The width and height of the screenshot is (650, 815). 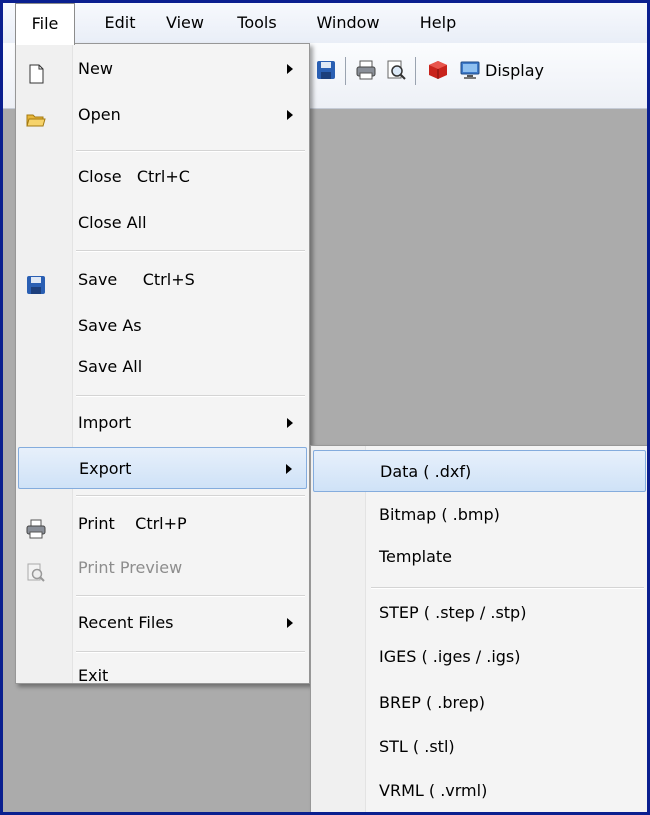 What do you see at coordinates (470, 70) in the screenshot?
I see `display-icon` at bounding box center [470, 70].